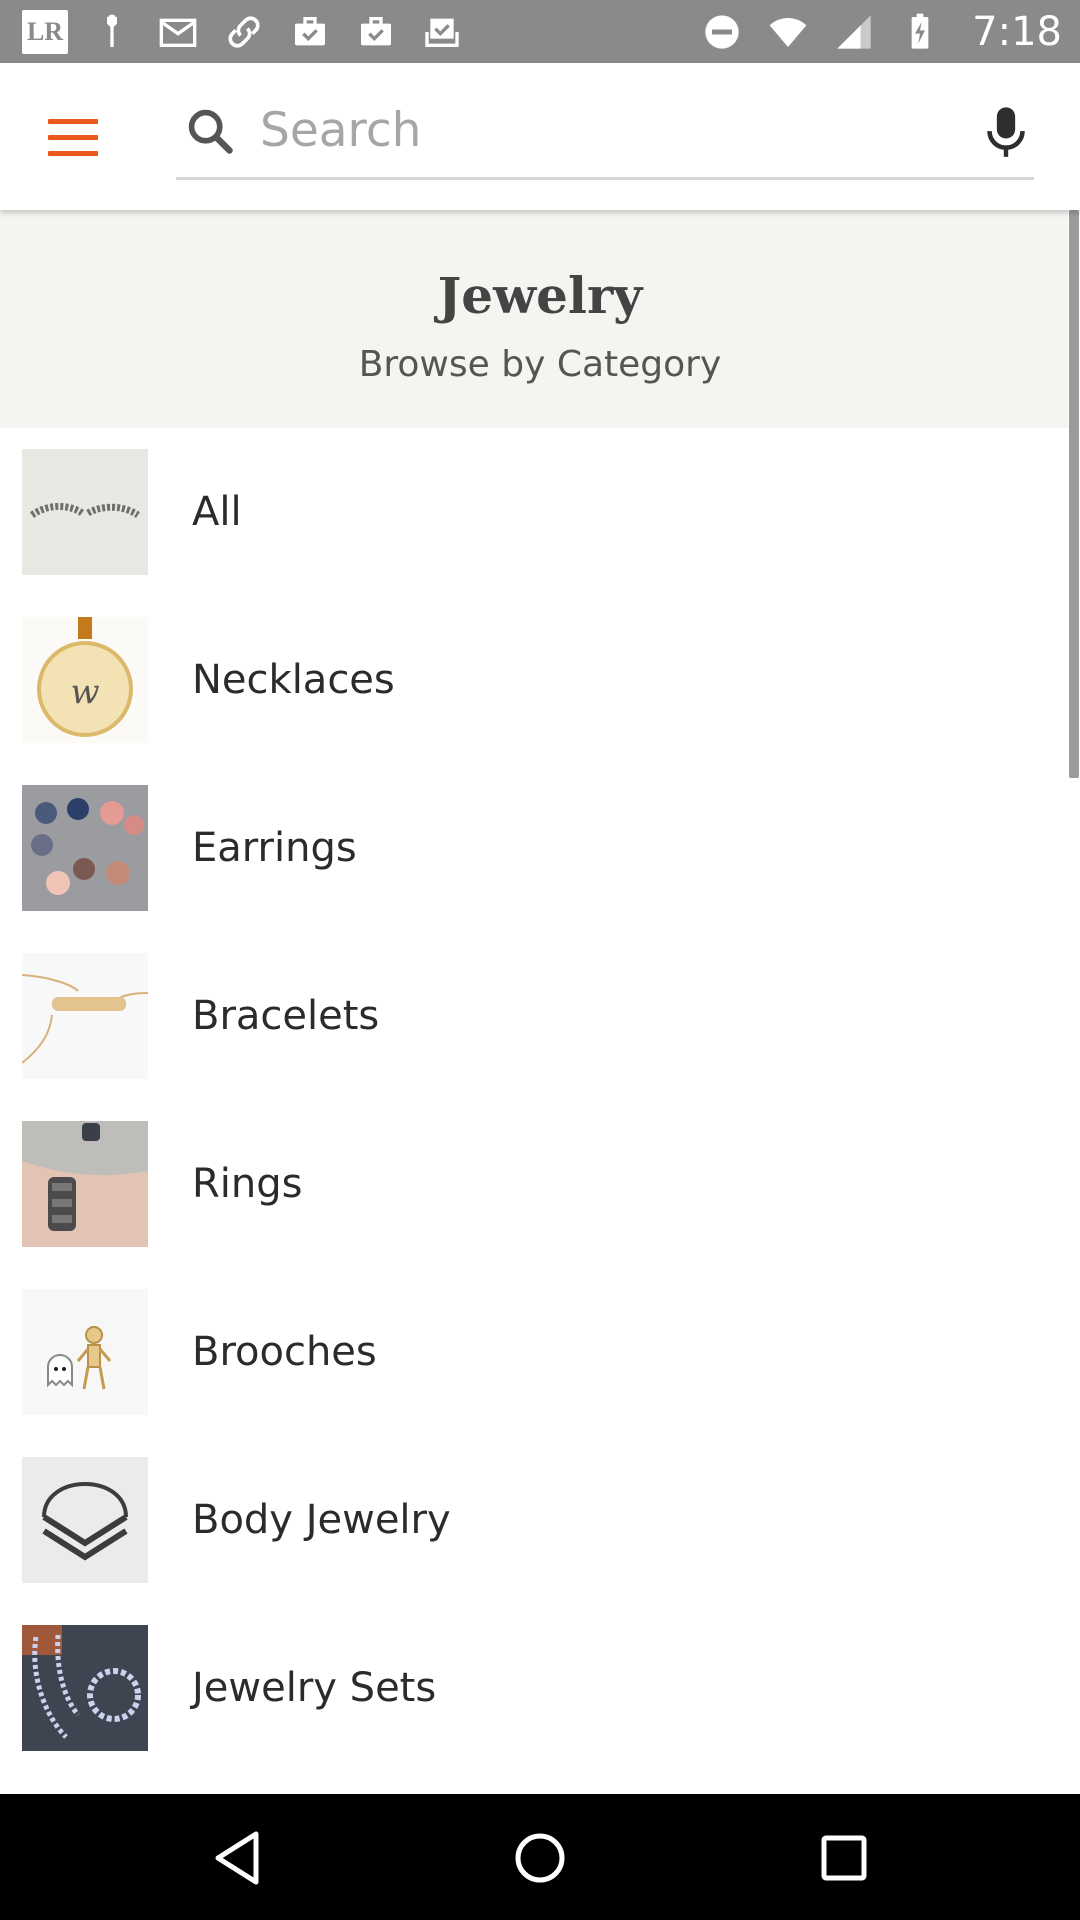 The image size is (1080, 1920). I want to click on page-title: Jewelry, so click(540, 295).